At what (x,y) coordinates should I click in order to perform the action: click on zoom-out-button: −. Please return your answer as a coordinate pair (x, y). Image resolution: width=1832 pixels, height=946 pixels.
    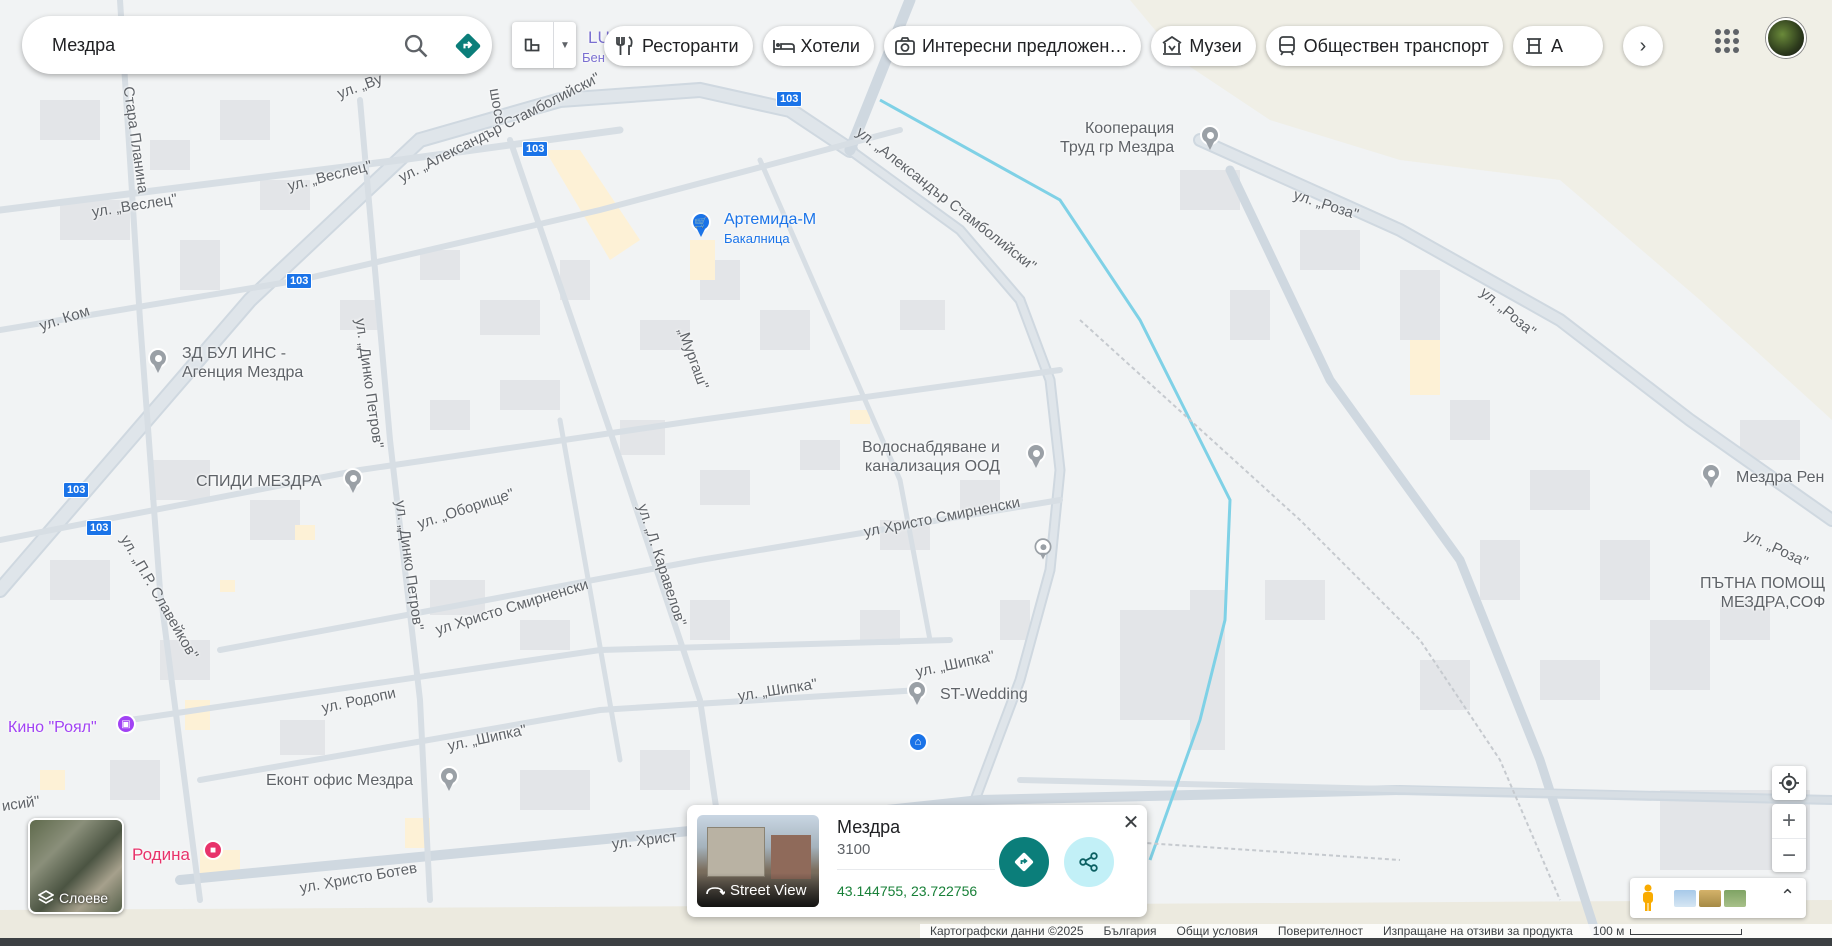
    Looking at the image, I should click on (1789, 856).